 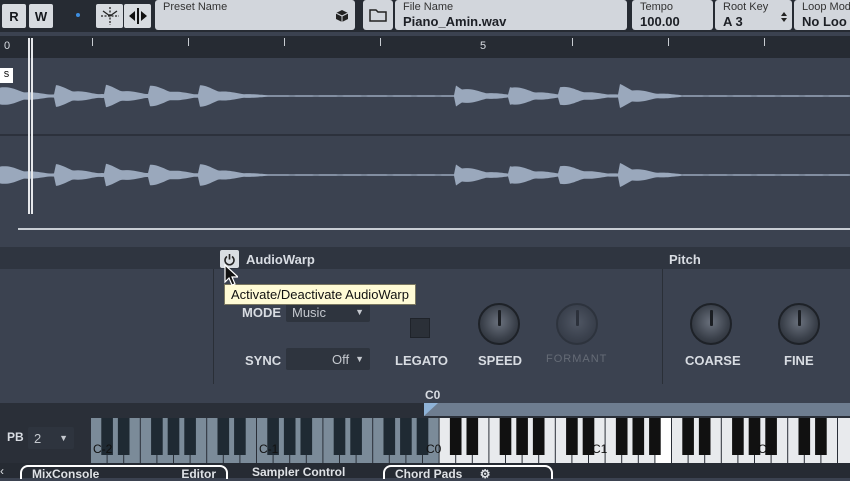 I want to click on tab-mixconsole: MixConsole, so click(x=65, y=474).